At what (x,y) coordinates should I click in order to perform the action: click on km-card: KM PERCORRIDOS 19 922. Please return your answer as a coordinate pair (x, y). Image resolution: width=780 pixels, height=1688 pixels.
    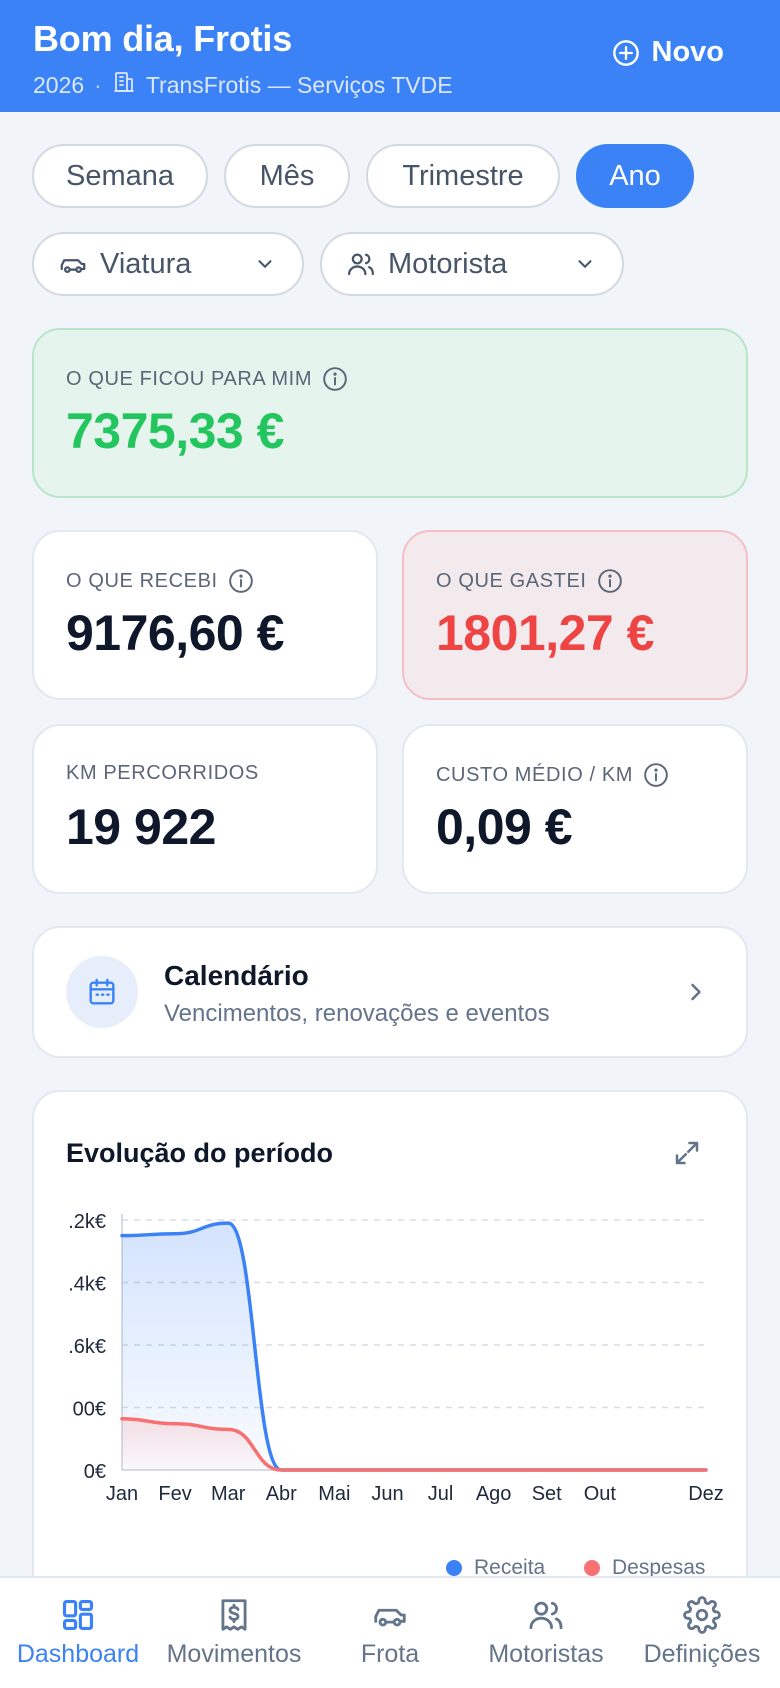
    Looking at the image, I should click on (205, 809).